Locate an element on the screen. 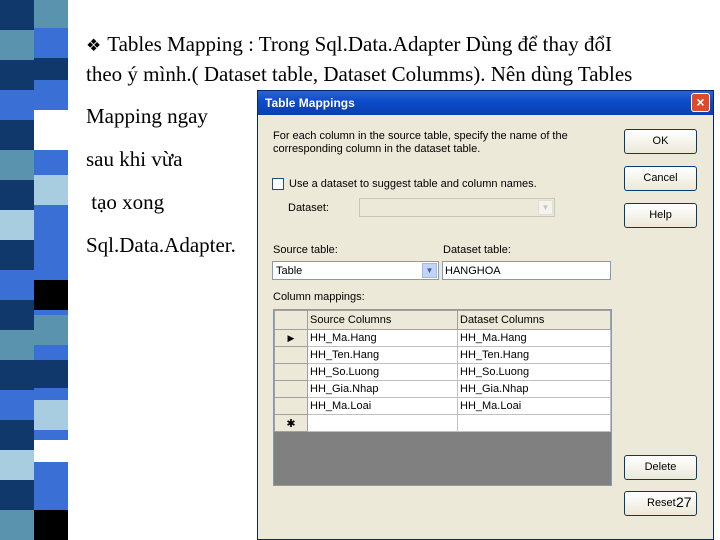 Image resolution: width=720 pixels, height=540 pixels. new-source-cell is located at coordinates (382, 423).